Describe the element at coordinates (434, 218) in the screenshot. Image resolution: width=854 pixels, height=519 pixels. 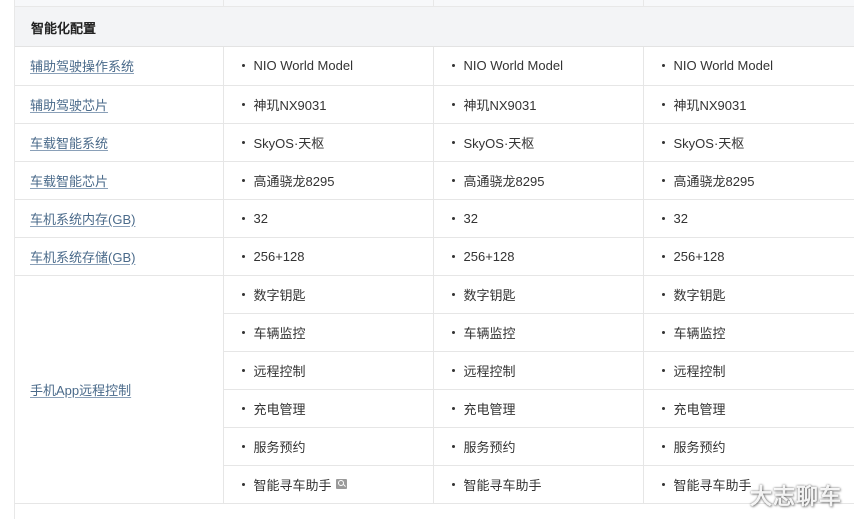
I see `table-row: 车机系统内存(GB) 32 32 32` at that location.